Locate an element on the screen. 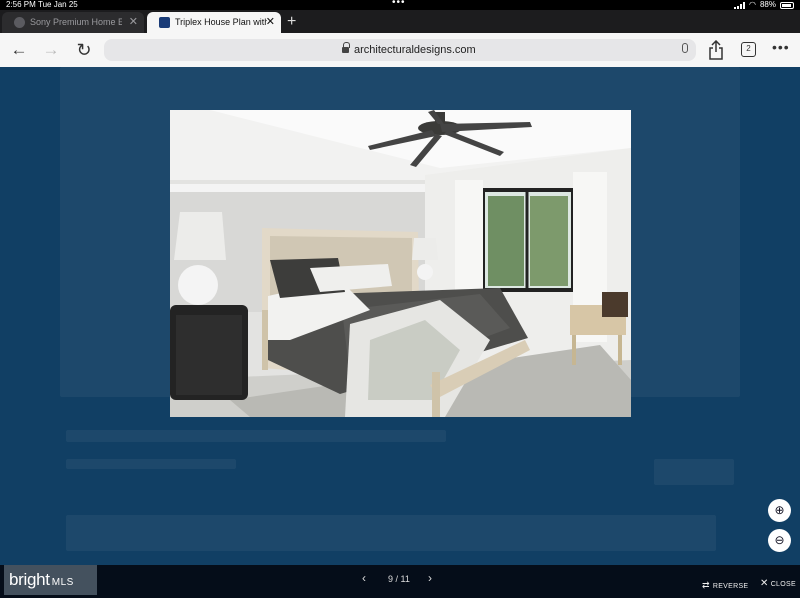 This screenshot has height=598, width=800. tab-switcher-button: 2 is located at coordinates (748, 49).